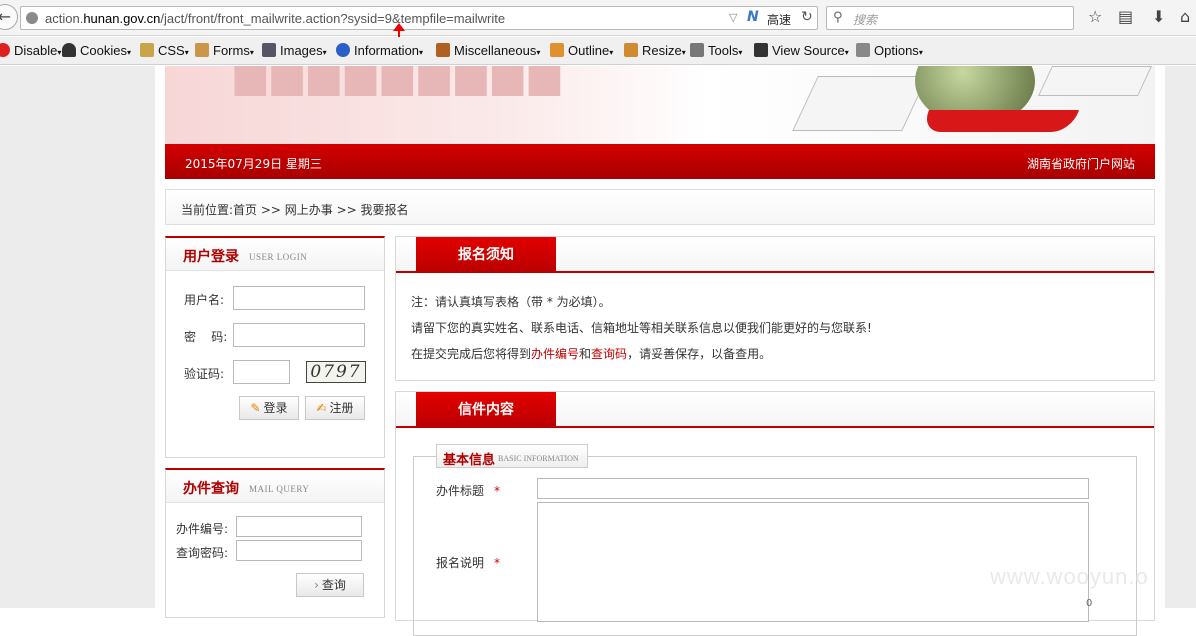 The height and width of the screenshot is (636, 1196). Describe the element at coordinates (1158, 16) in the screenshot. I see `download-icon: ⬇` at that location.